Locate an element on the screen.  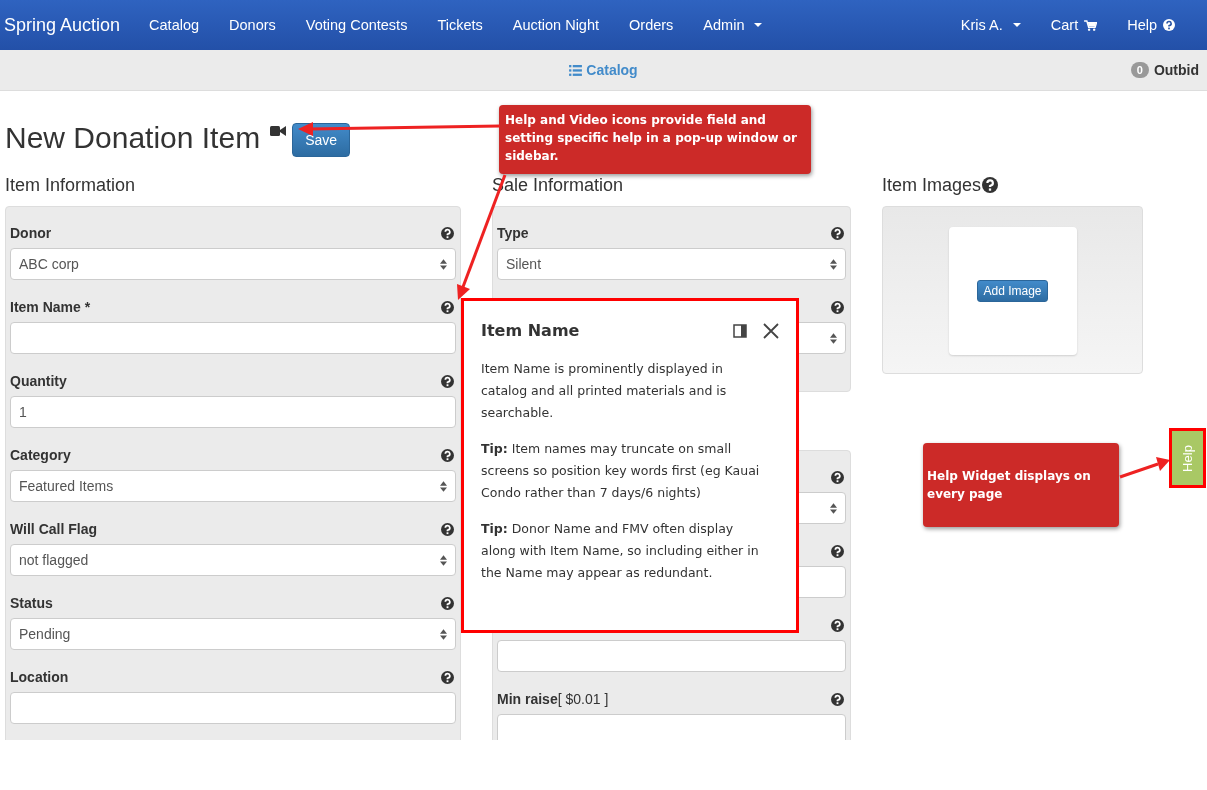
count-badge: 0 is located at coordinates (1139, 70).